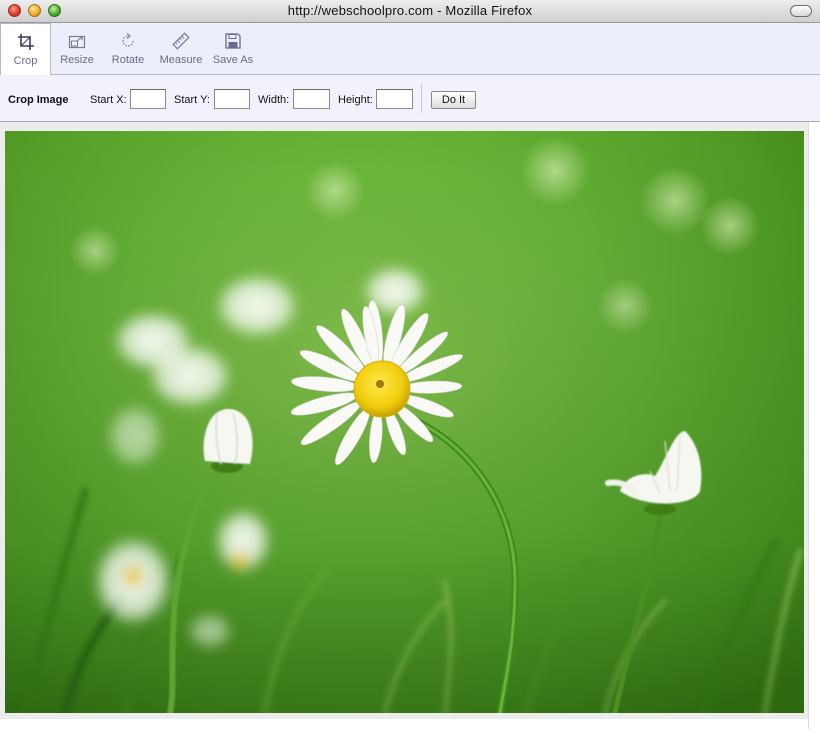 This screenshot has height=729, width=820. What do you see at coordinates (410, 49) in the screenshot?
I see `image-toolbar: Crop Resize Rotate Measure Save As` at bounding box center [410, 49].